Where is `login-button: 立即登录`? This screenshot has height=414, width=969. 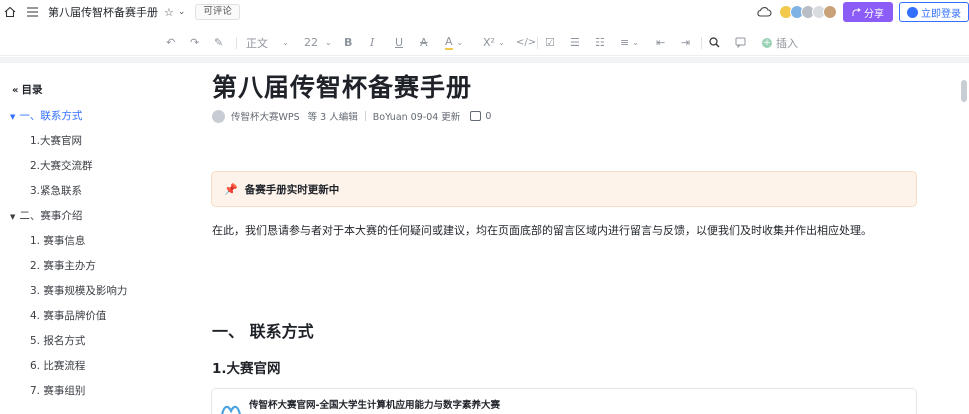
login-button: 立即登录 is located at coordinates (934, 12).